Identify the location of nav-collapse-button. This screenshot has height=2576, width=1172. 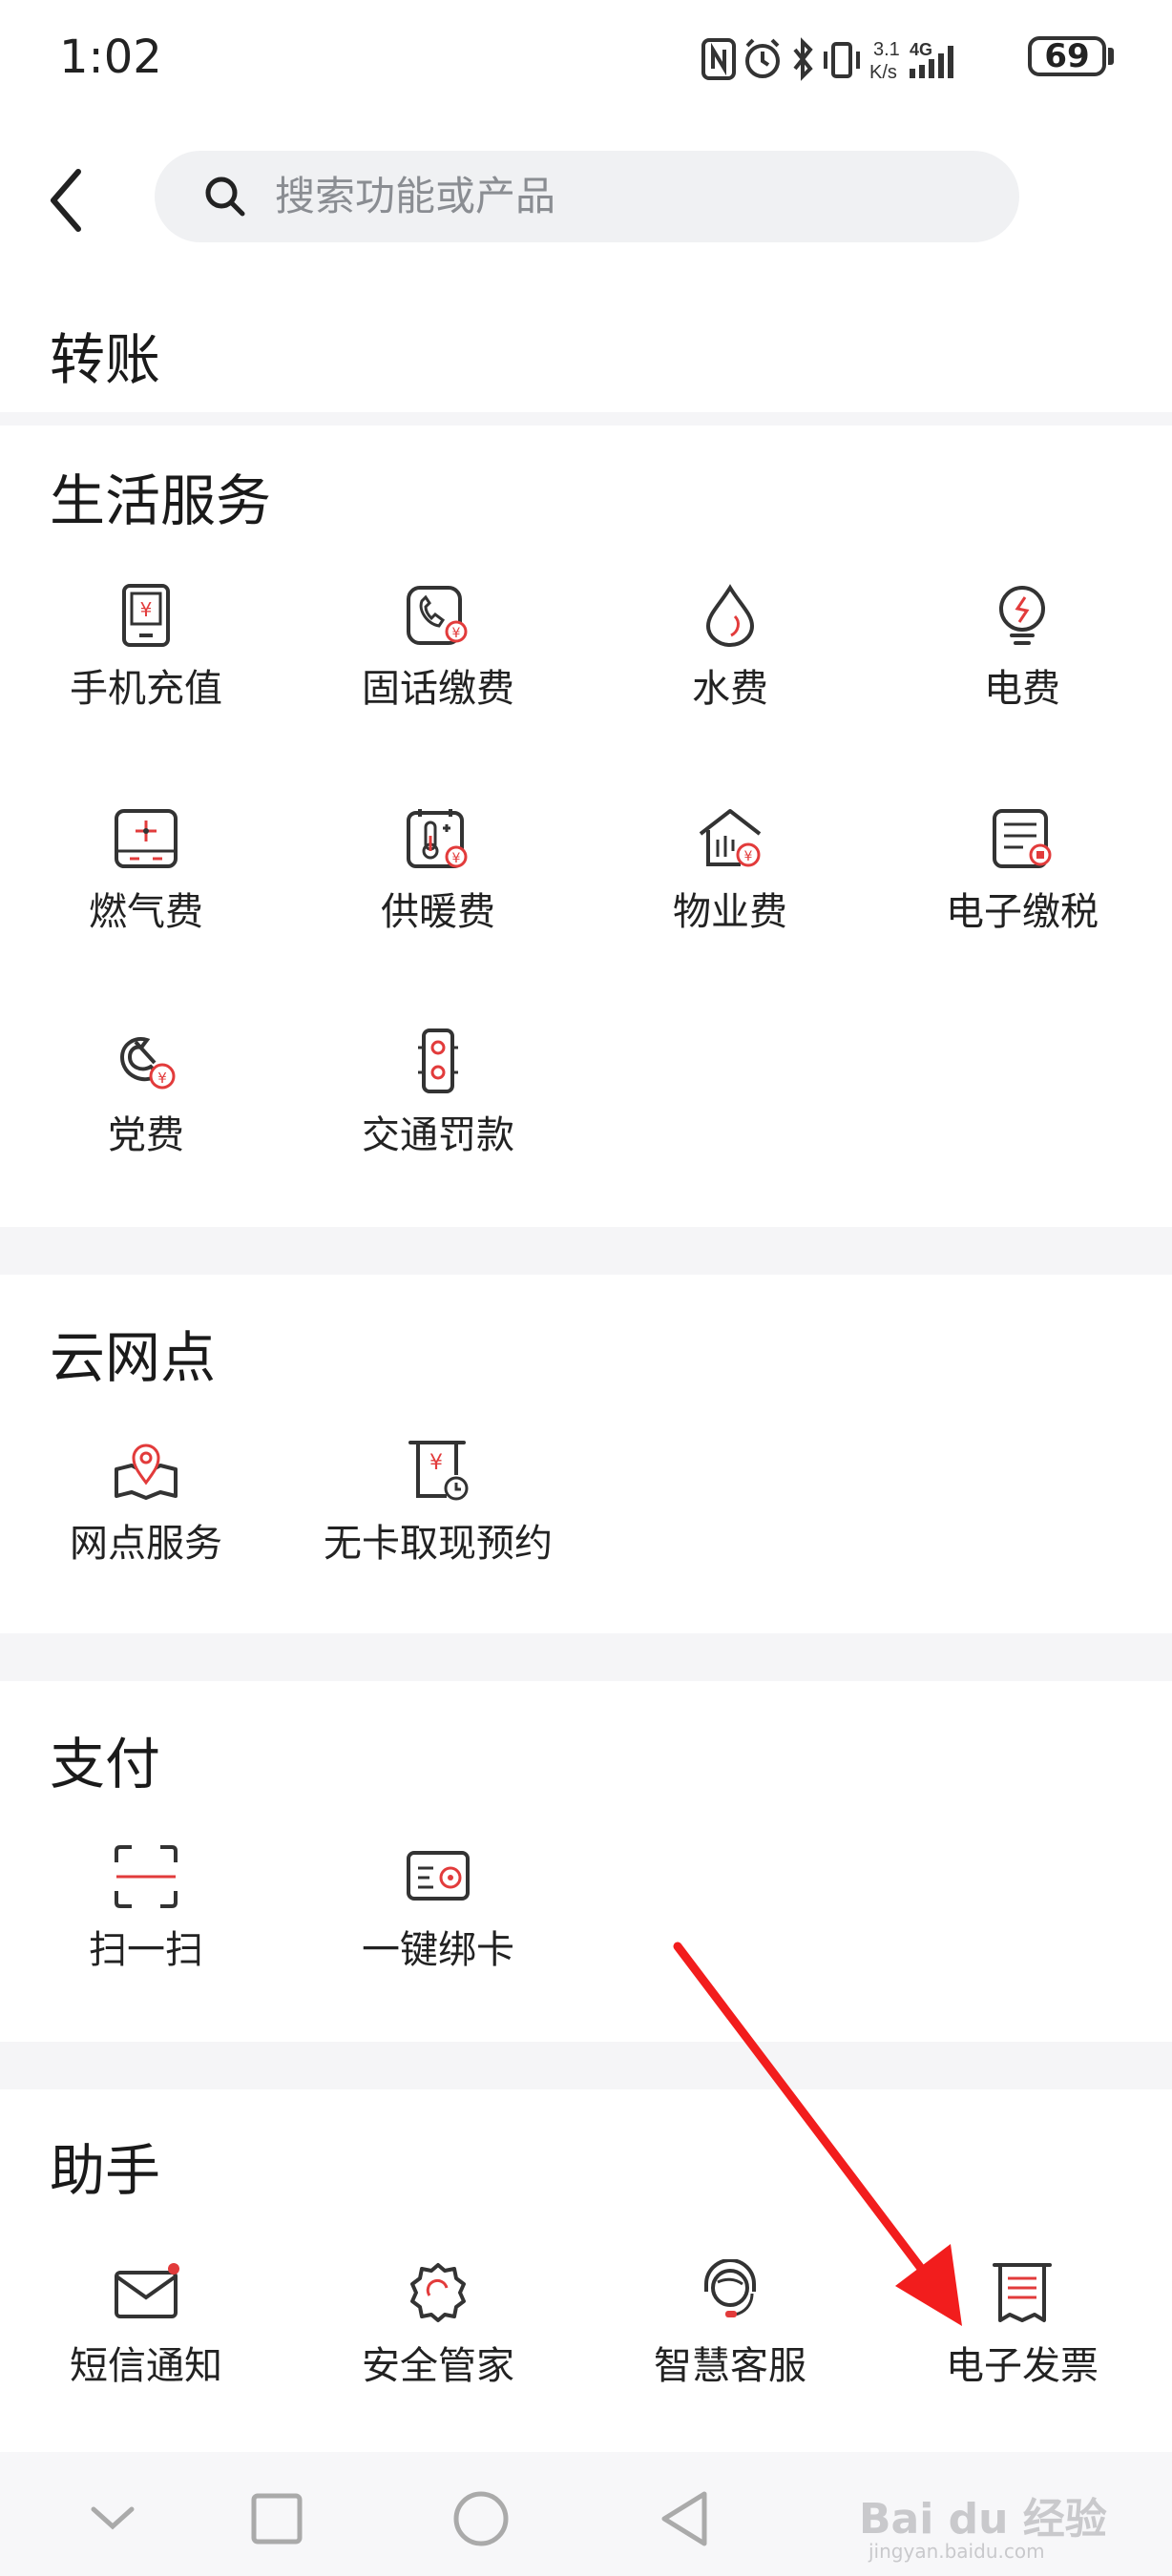
(112, 2519).